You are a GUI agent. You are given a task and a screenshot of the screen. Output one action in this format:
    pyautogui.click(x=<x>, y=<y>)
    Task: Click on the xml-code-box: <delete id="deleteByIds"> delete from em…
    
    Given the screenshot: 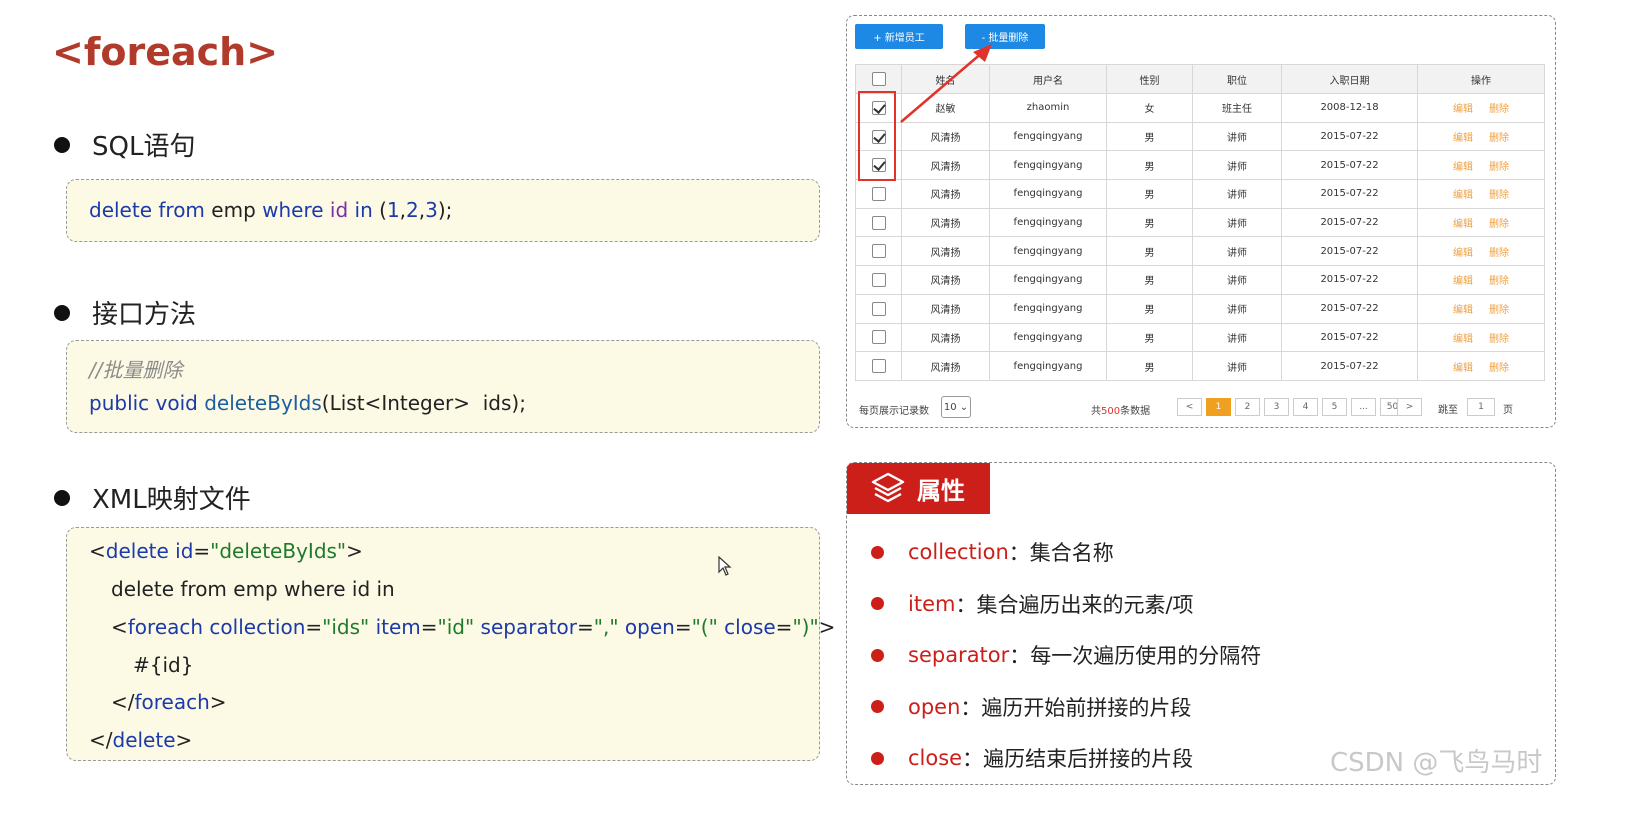 What is the action you would take?
    pyautogui.click(x=450, y=644)
    